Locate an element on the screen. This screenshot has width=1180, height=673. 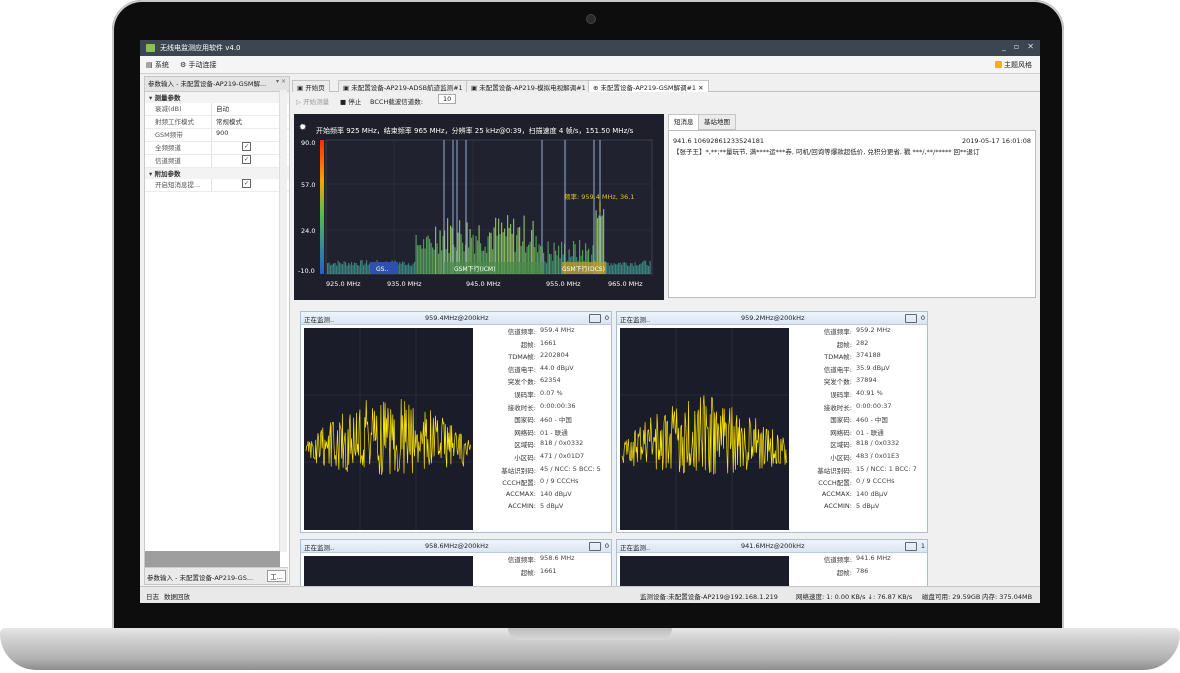
stat-row: 超帧: 1661 is located at coordinates (541, 345).